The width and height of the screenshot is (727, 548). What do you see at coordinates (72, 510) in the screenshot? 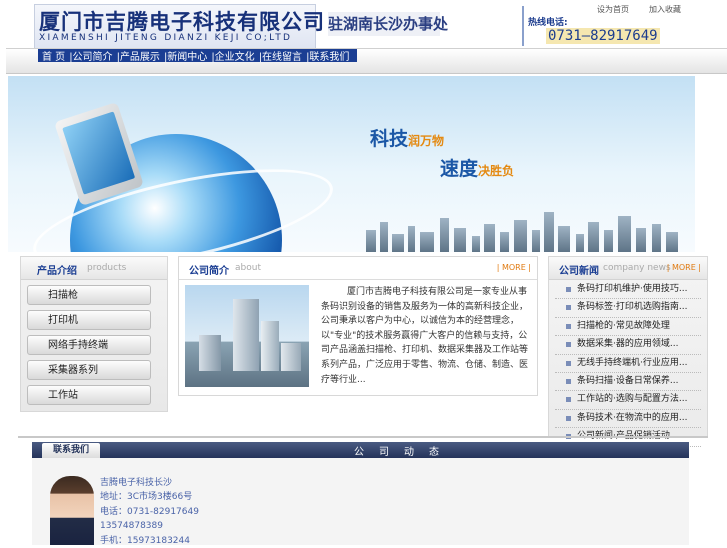
I see `service-avatar` at bounding box center [72, 510].